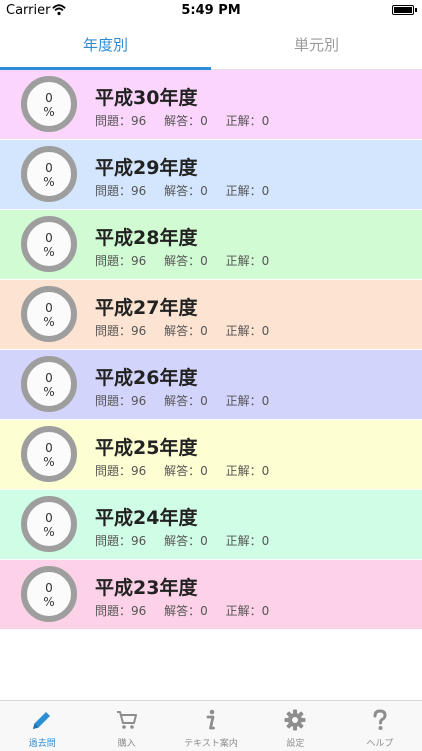 The height and width of the screenshot is (751, 422). Describe the element at coordinates (211, 105) in the screenshot. I see `list-item: 0 % 平成30年度 問題：96 解答：0 正解：0` at that location.